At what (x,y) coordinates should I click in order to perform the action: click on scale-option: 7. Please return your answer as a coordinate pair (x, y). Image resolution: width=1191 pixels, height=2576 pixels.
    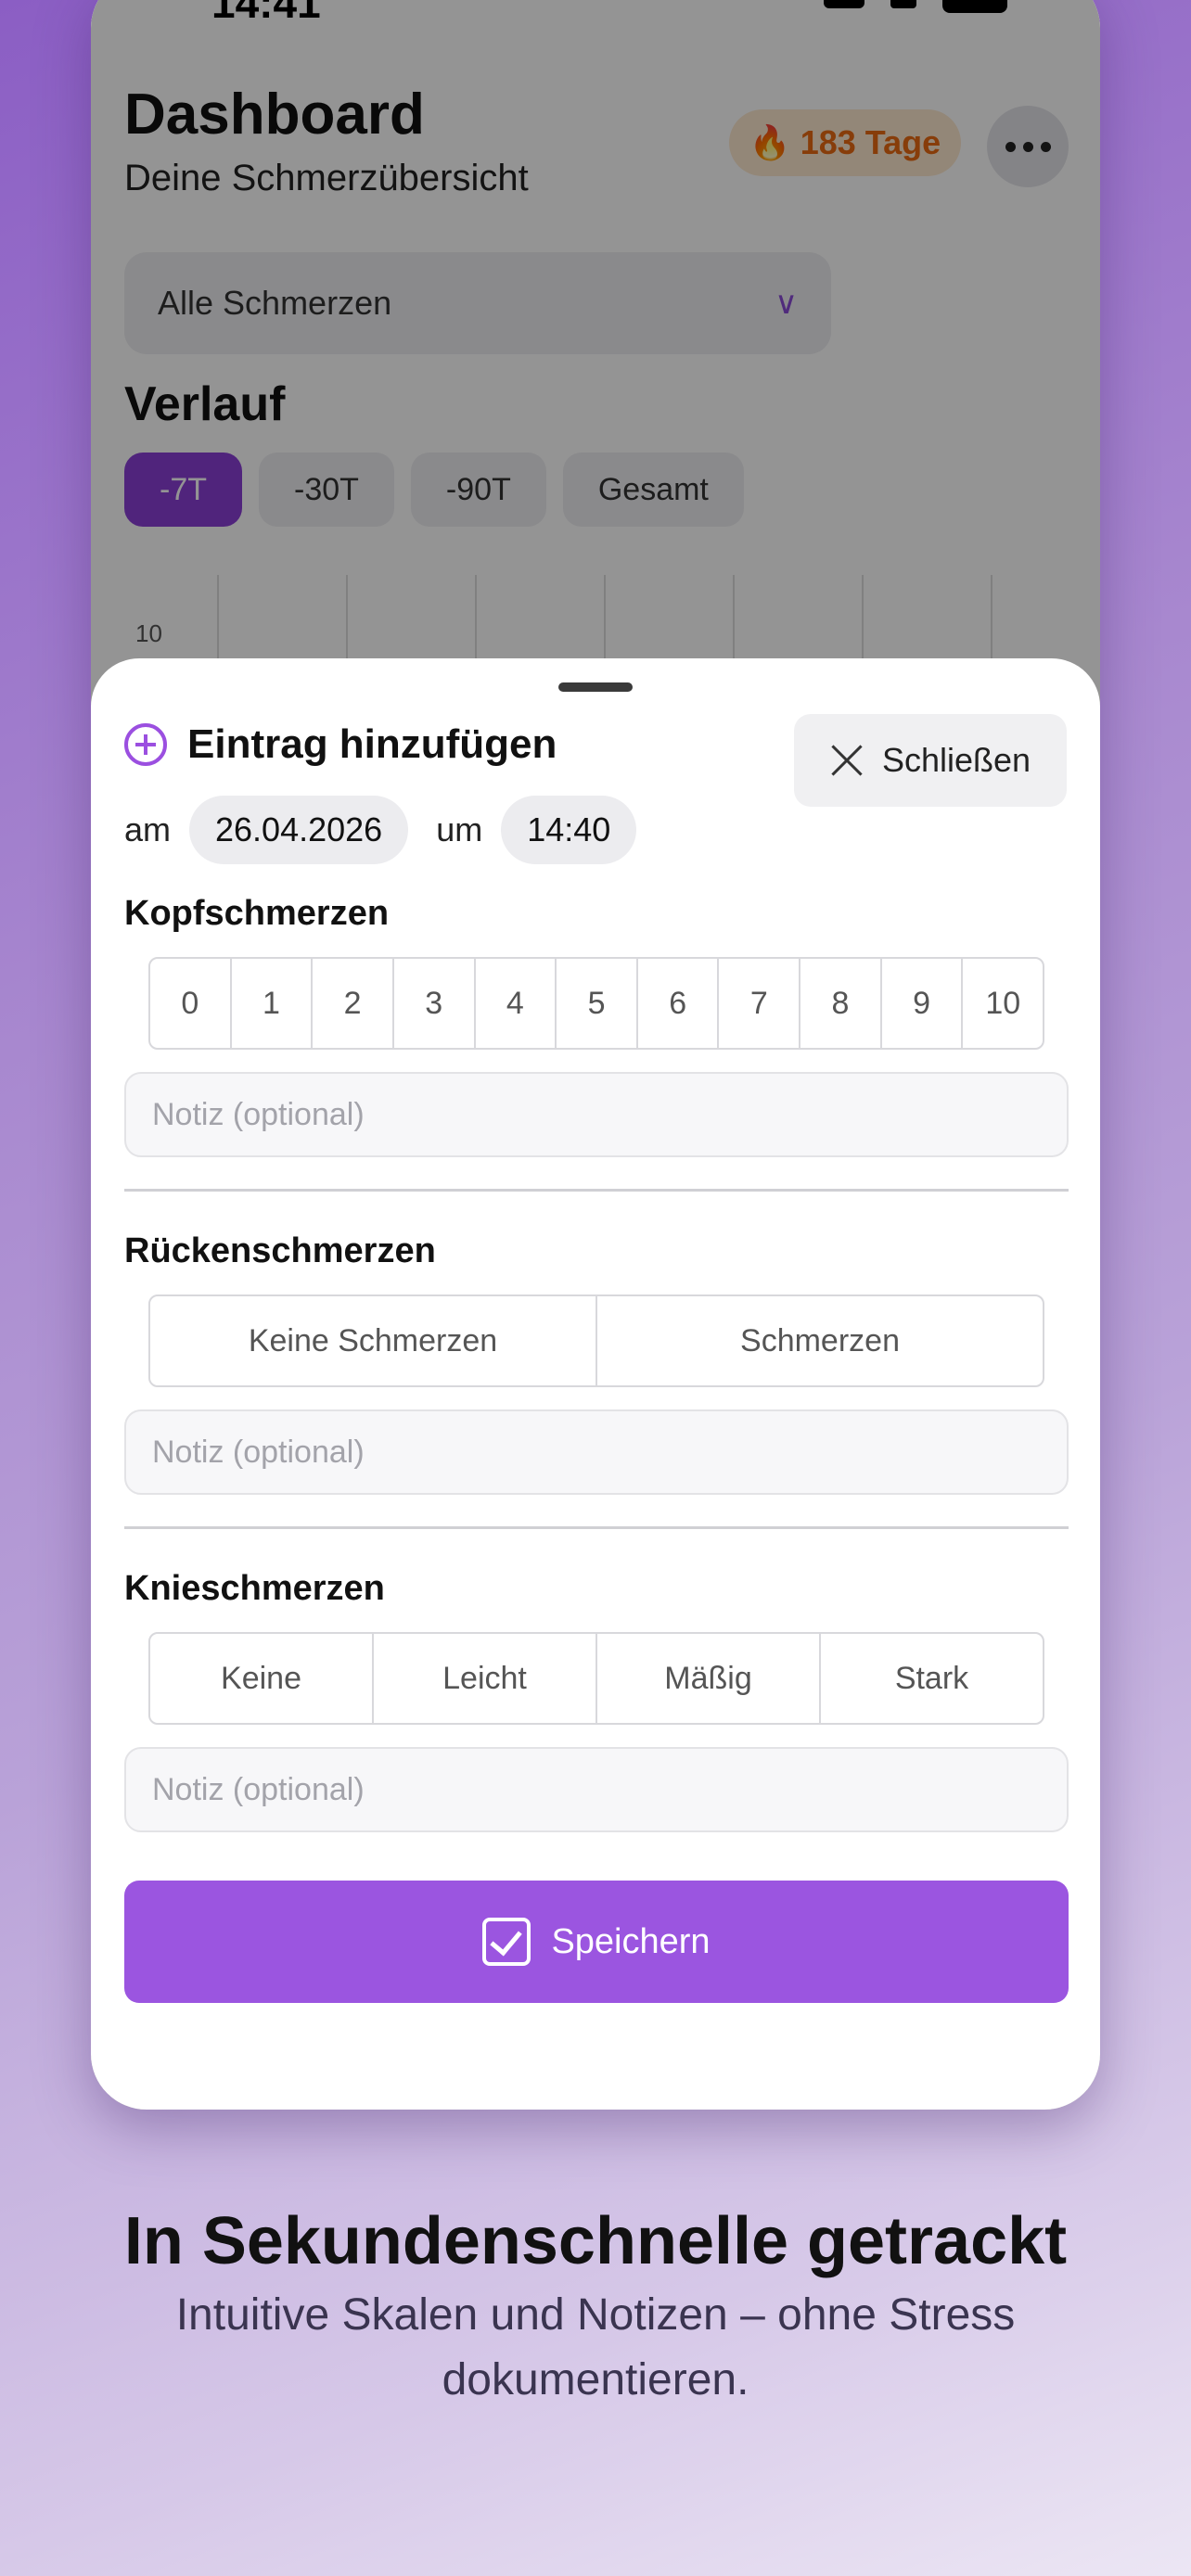
    Looking at the image, I should click on (760, 1004).